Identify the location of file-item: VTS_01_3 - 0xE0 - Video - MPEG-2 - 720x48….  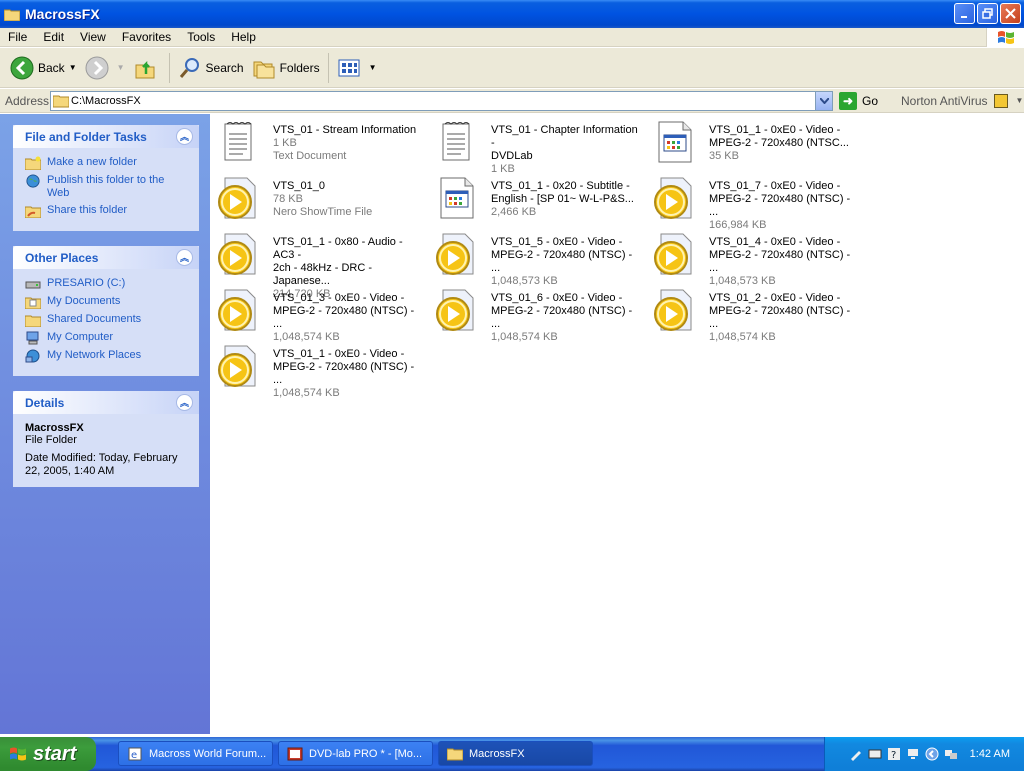
(321, 314).